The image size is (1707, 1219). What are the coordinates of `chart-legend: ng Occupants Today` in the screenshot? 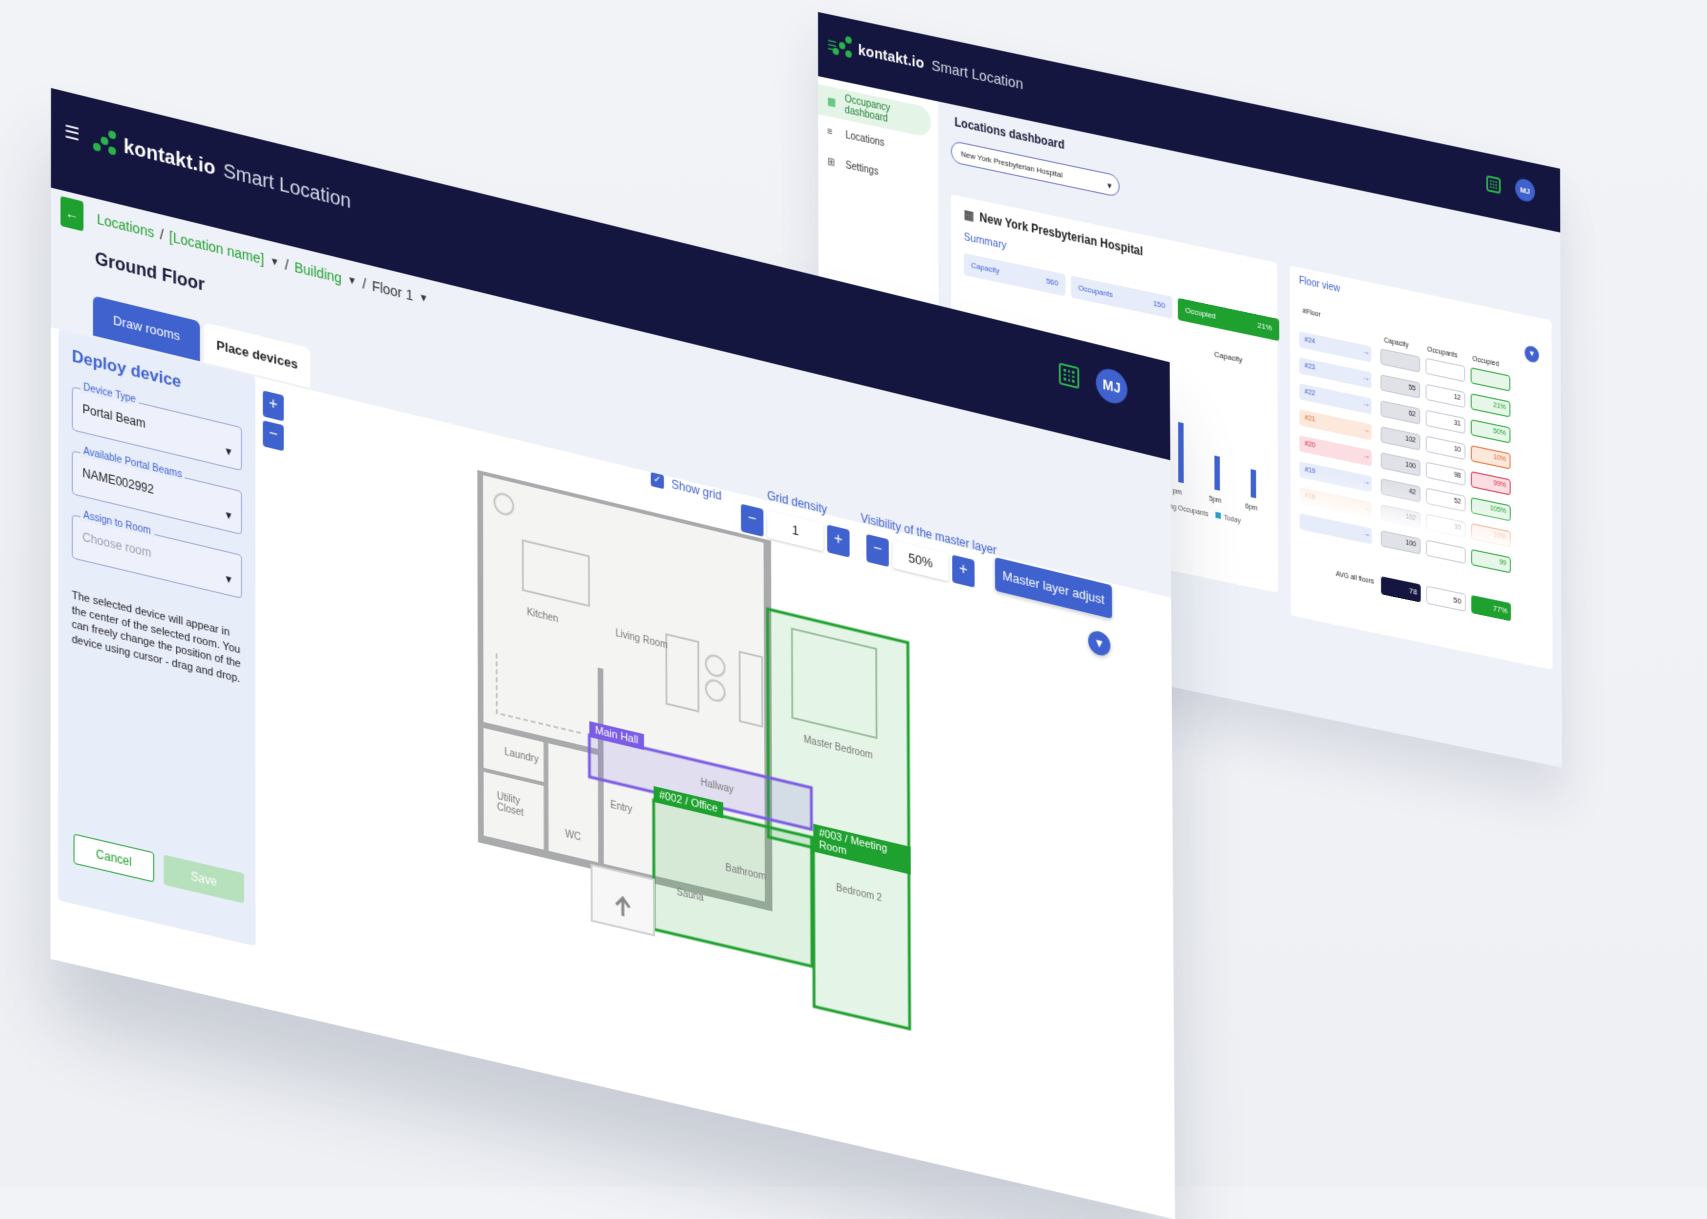 It's located at (1204, 513).